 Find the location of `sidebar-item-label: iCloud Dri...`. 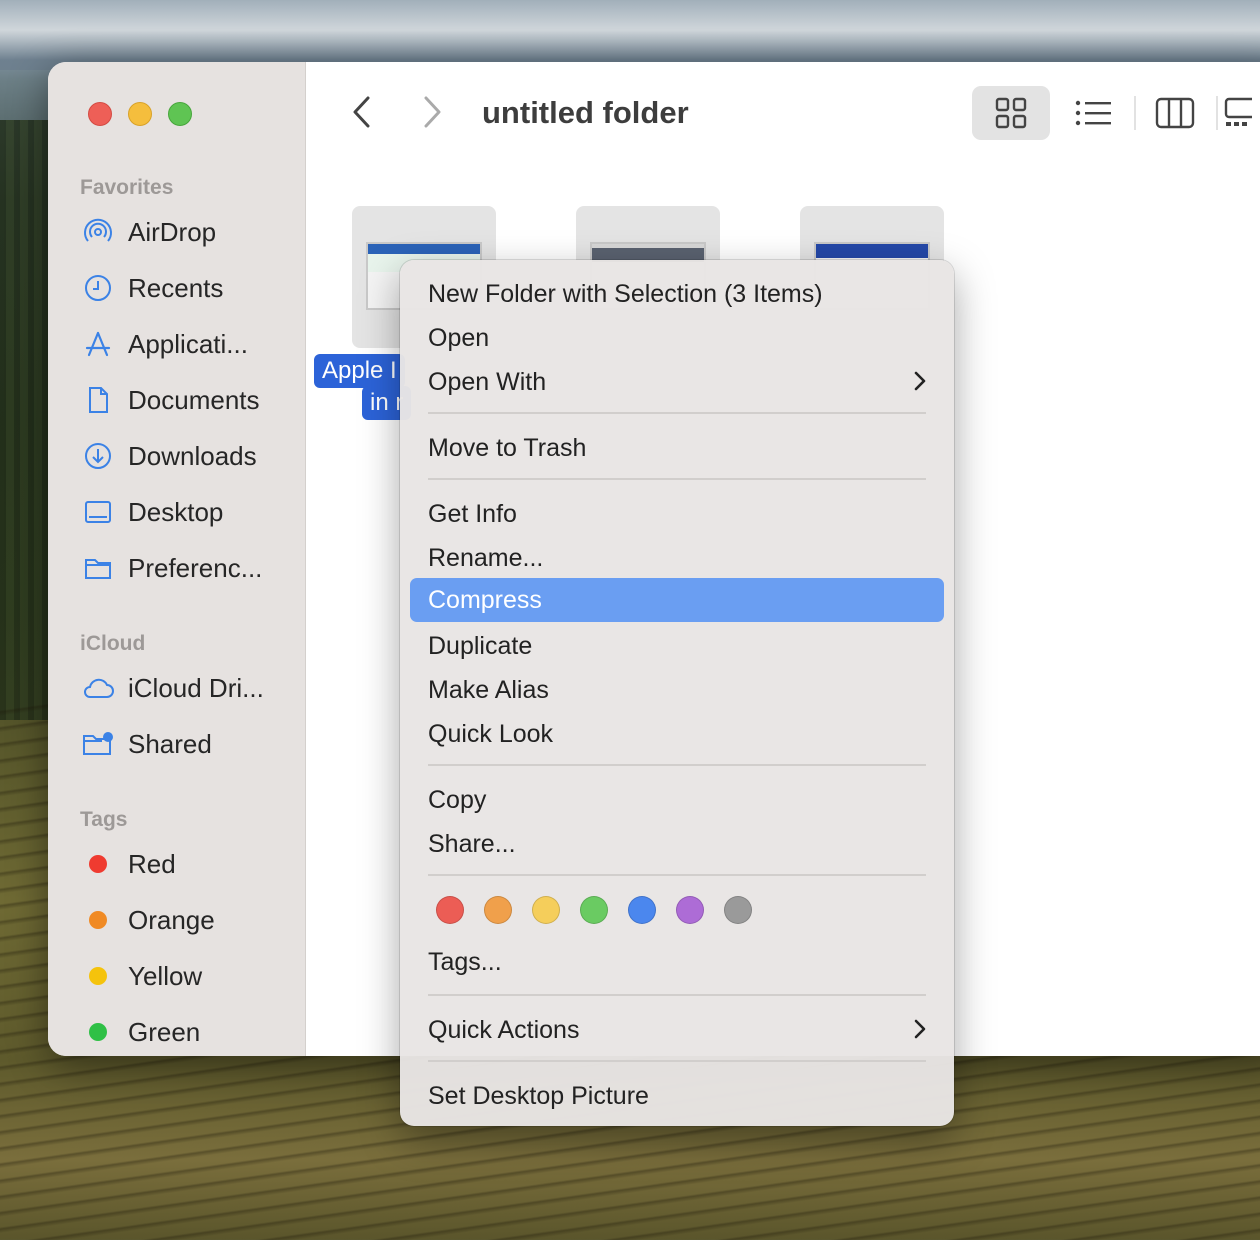

sidebar-item-label: iCloud Dri... is located at coordinates (196, 687).